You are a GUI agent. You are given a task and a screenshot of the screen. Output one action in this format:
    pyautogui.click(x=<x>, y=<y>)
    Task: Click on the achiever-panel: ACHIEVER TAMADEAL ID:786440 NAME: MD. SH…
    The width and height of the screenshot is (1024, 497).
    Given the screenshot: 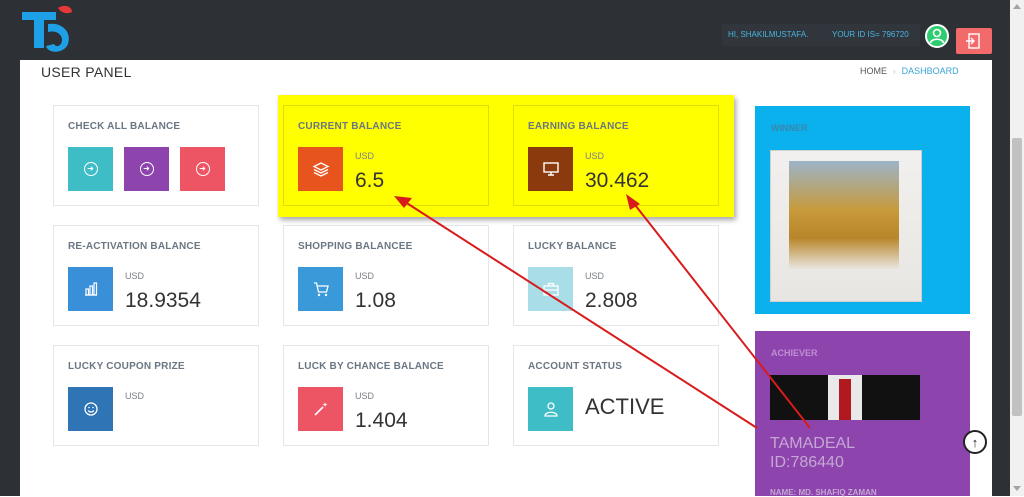 What is the action you would take?
    pyautogui.click(x=862, y=414)
    